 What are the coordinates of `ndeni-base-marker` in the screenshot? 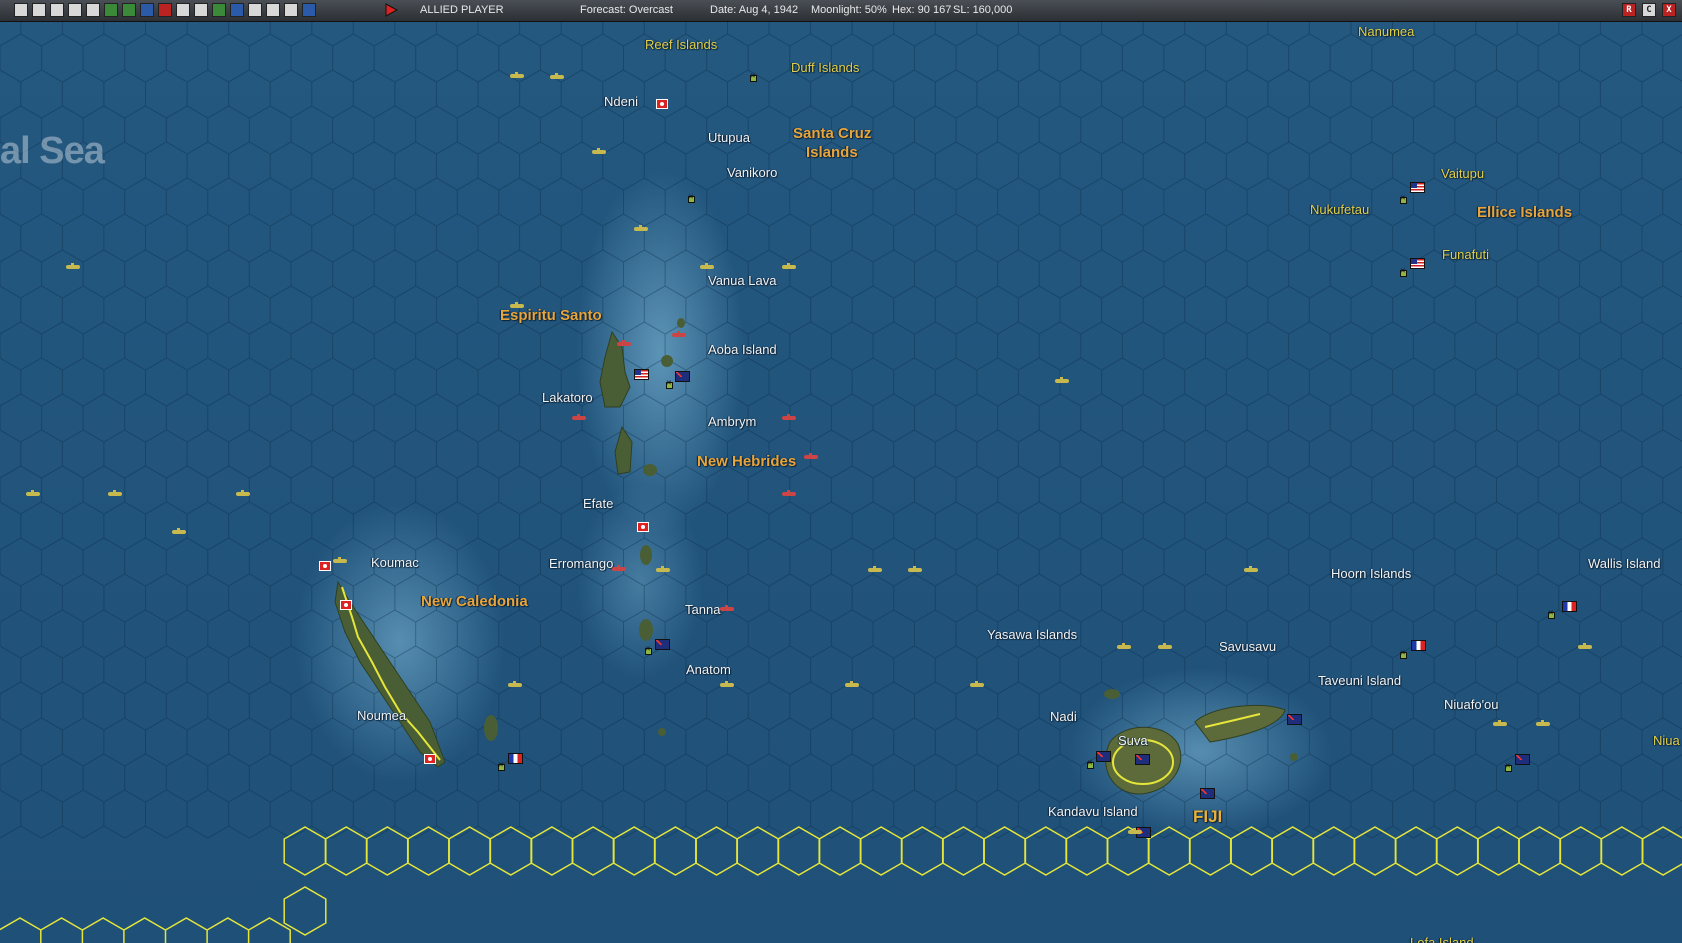 It's located at (662, 104).